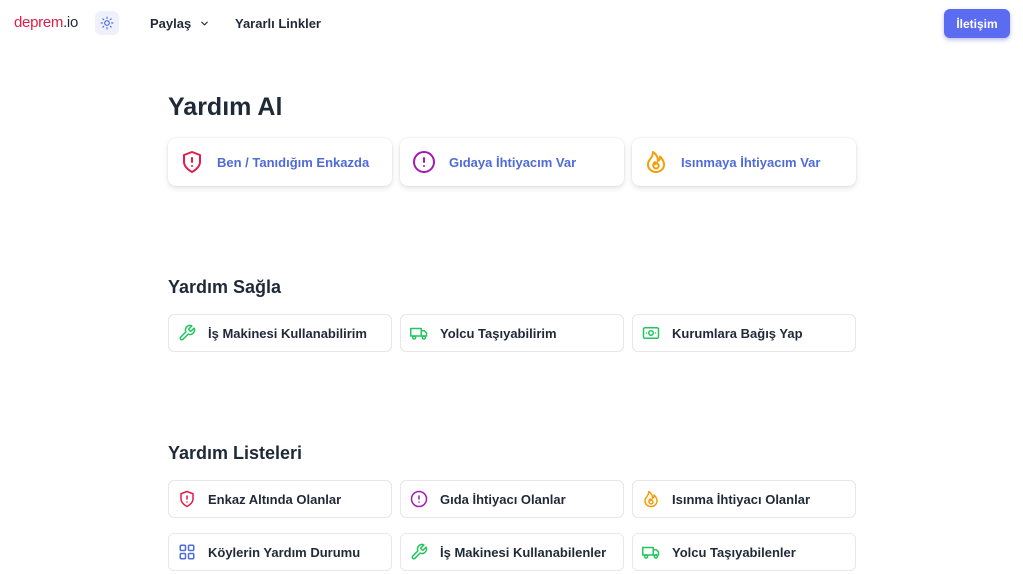 Image resolution: width=1023 pixels, height=574 pixels. I want to click on card-label: Yolcu Taşıyabilenler, so click(734, 552).